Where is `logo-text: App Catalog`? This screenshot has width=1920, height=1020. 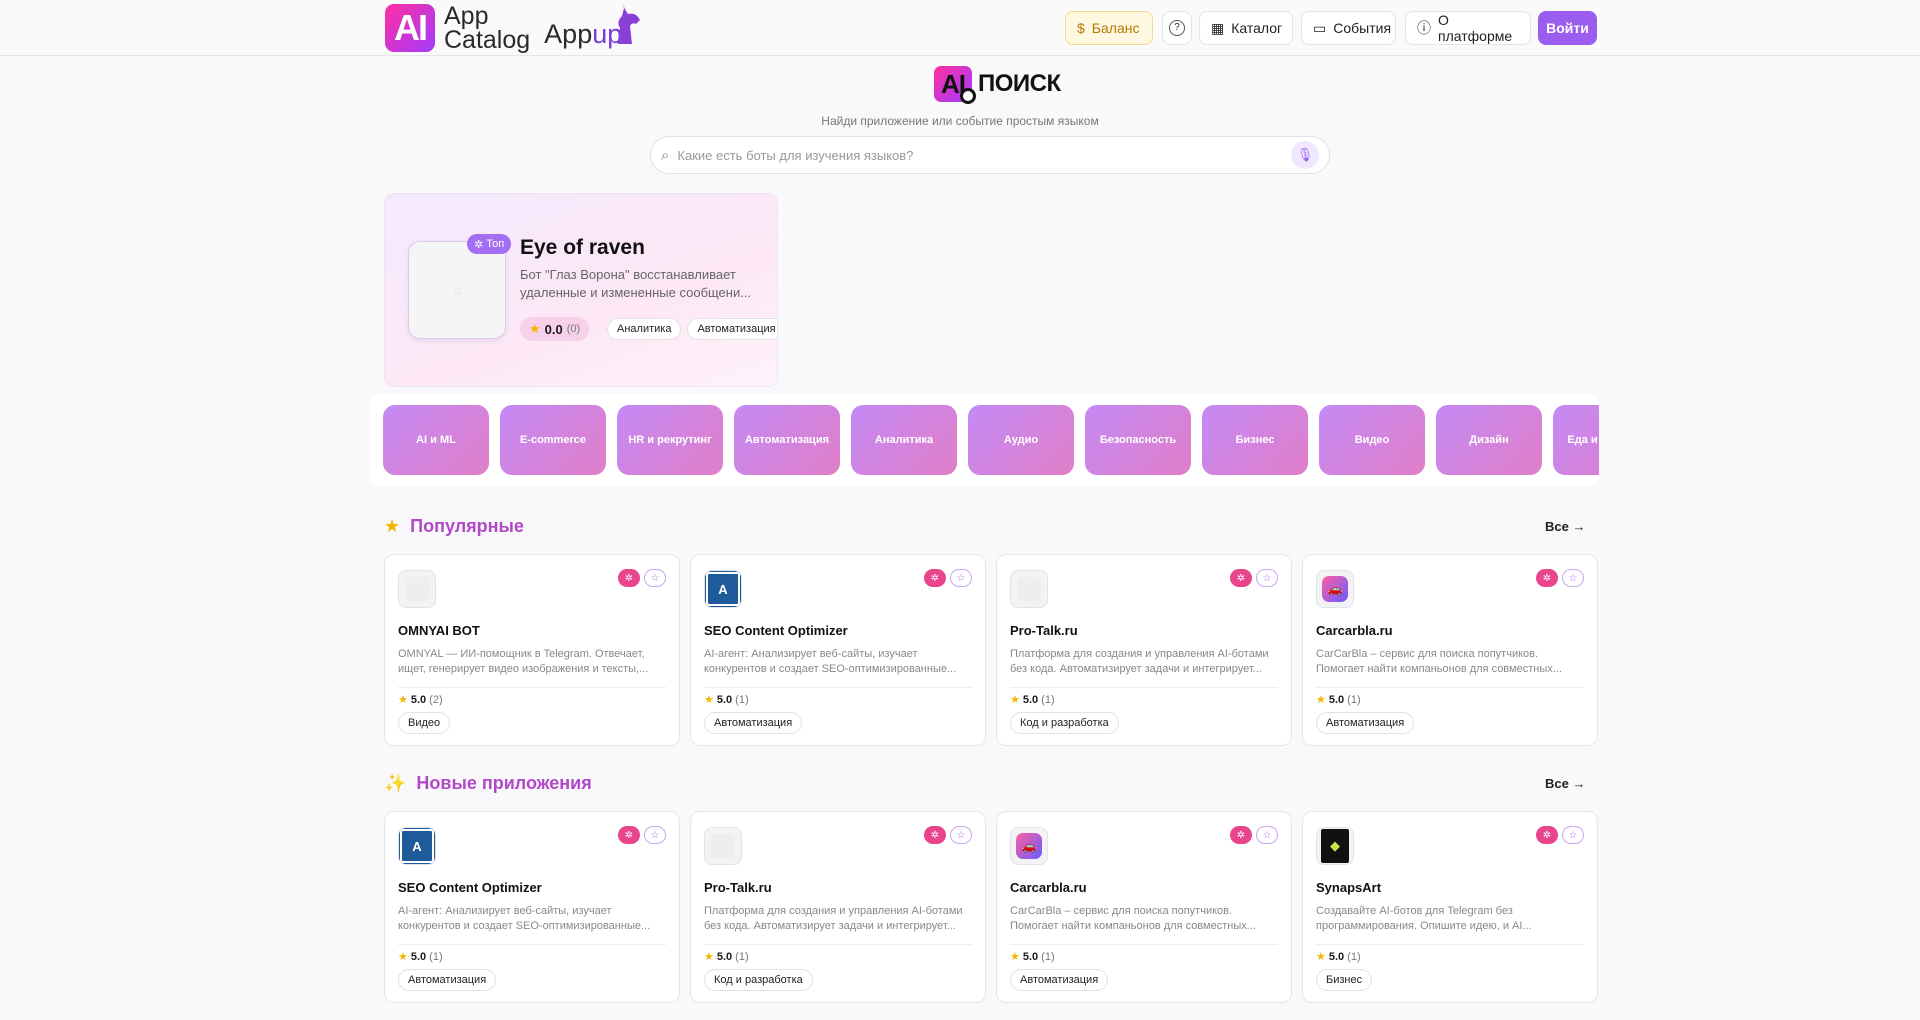 logo-text: App Catalog is located at coordinates (487, 27).